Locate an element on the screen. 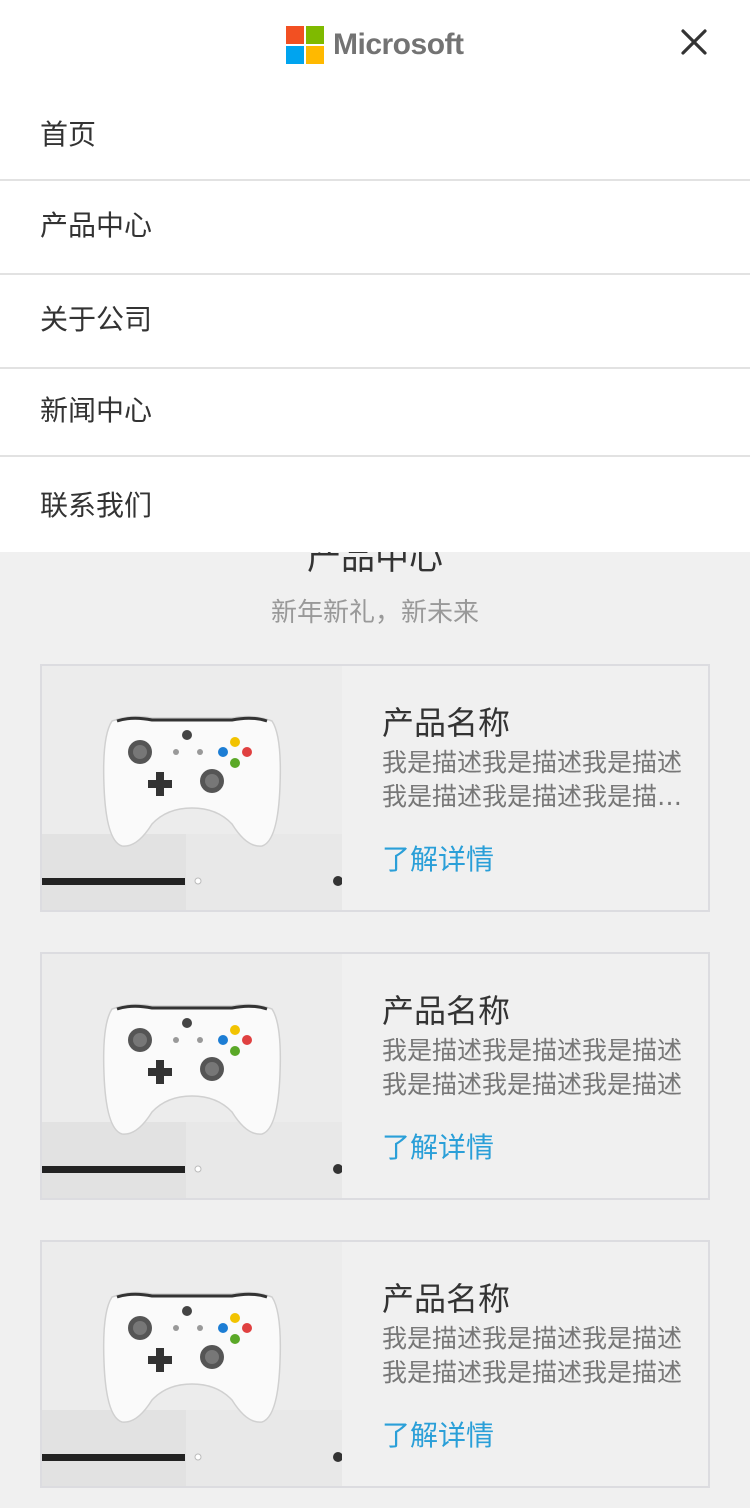 This screenshot has width=750, height=1508. section-subtitle: 新年新礼，新未来 is located at coordinates (374, 613).